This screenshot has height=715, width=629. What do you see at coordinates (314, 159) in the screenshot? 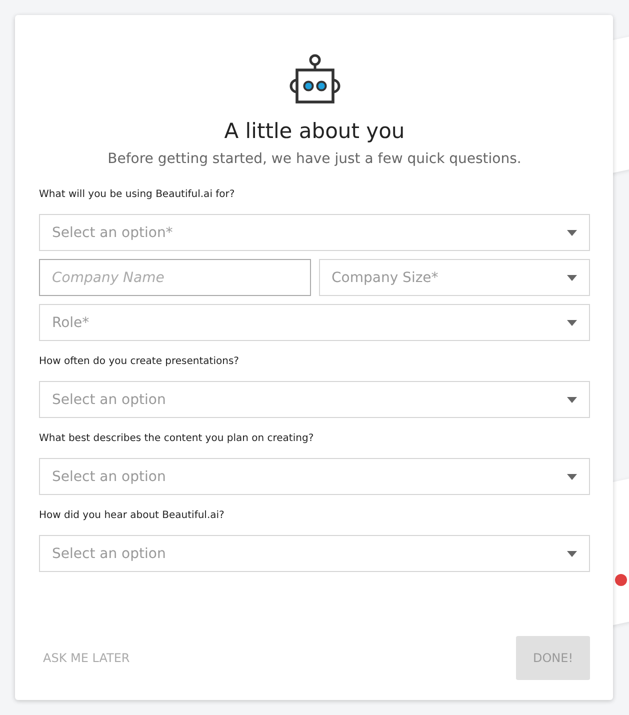
I see `dialog-subtitle: Before getting started, we have just a few quick questions.` at bounding box center [314, 159].